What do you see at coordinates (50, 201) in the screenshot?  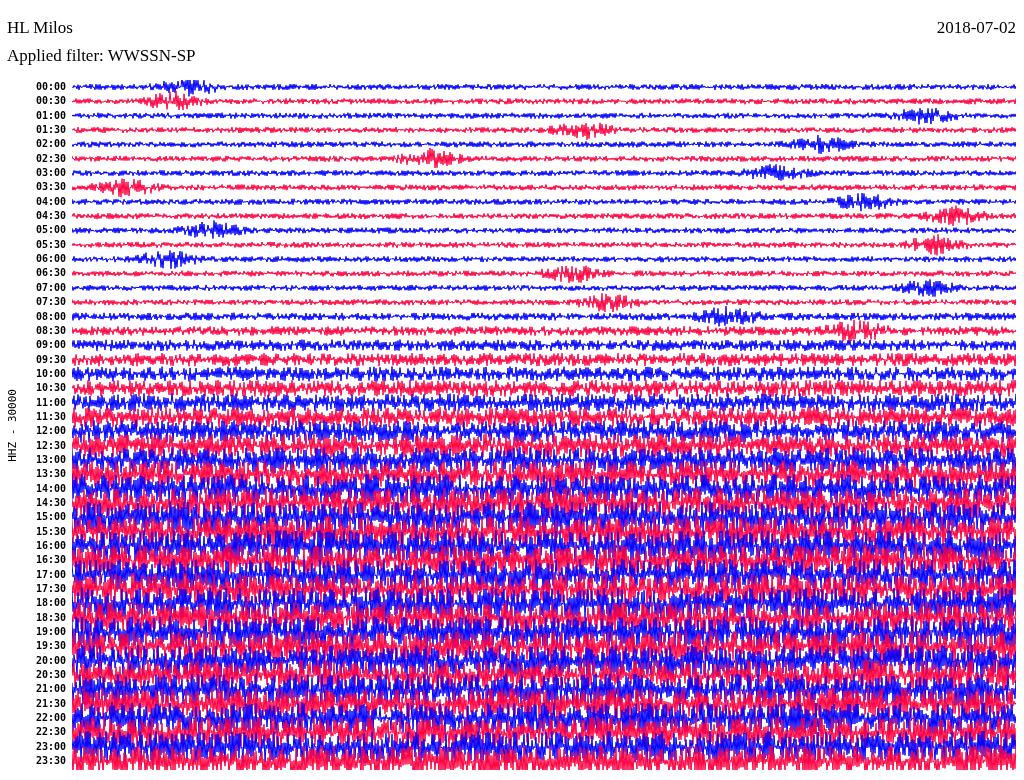 I see `time-label: 04:00` at bounding box center [50, 201].